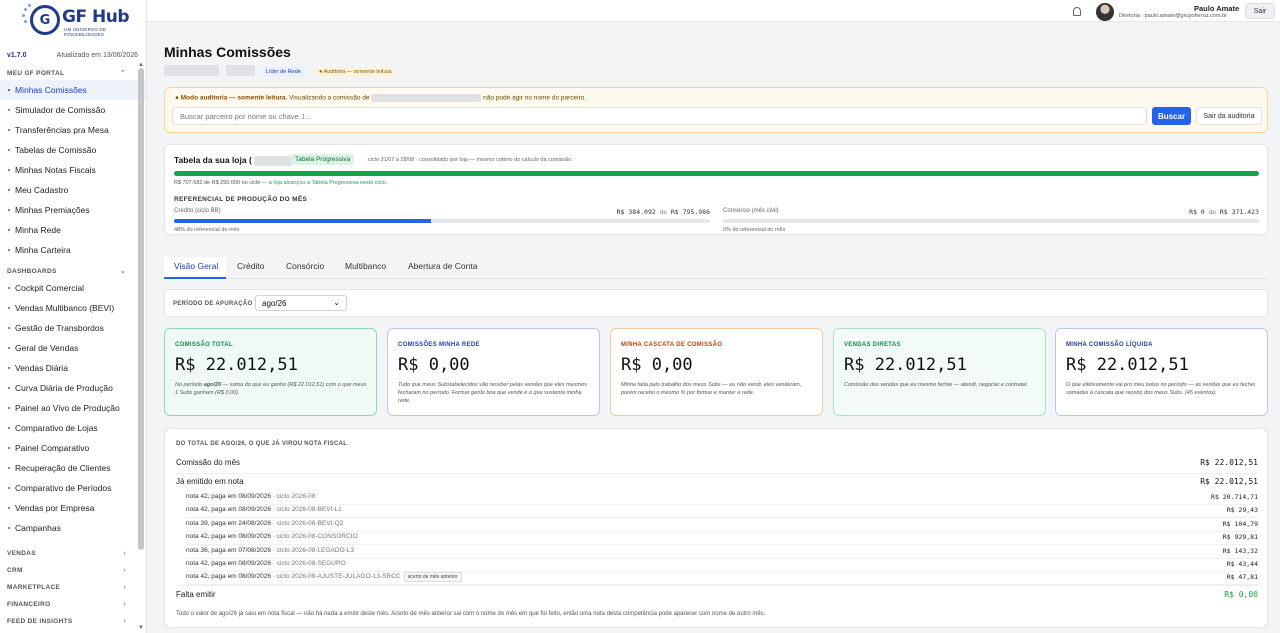  What do you see at coordinates (1105, 12) in the screenshot?
I see `avatar` at bounding box center [1105, 12].